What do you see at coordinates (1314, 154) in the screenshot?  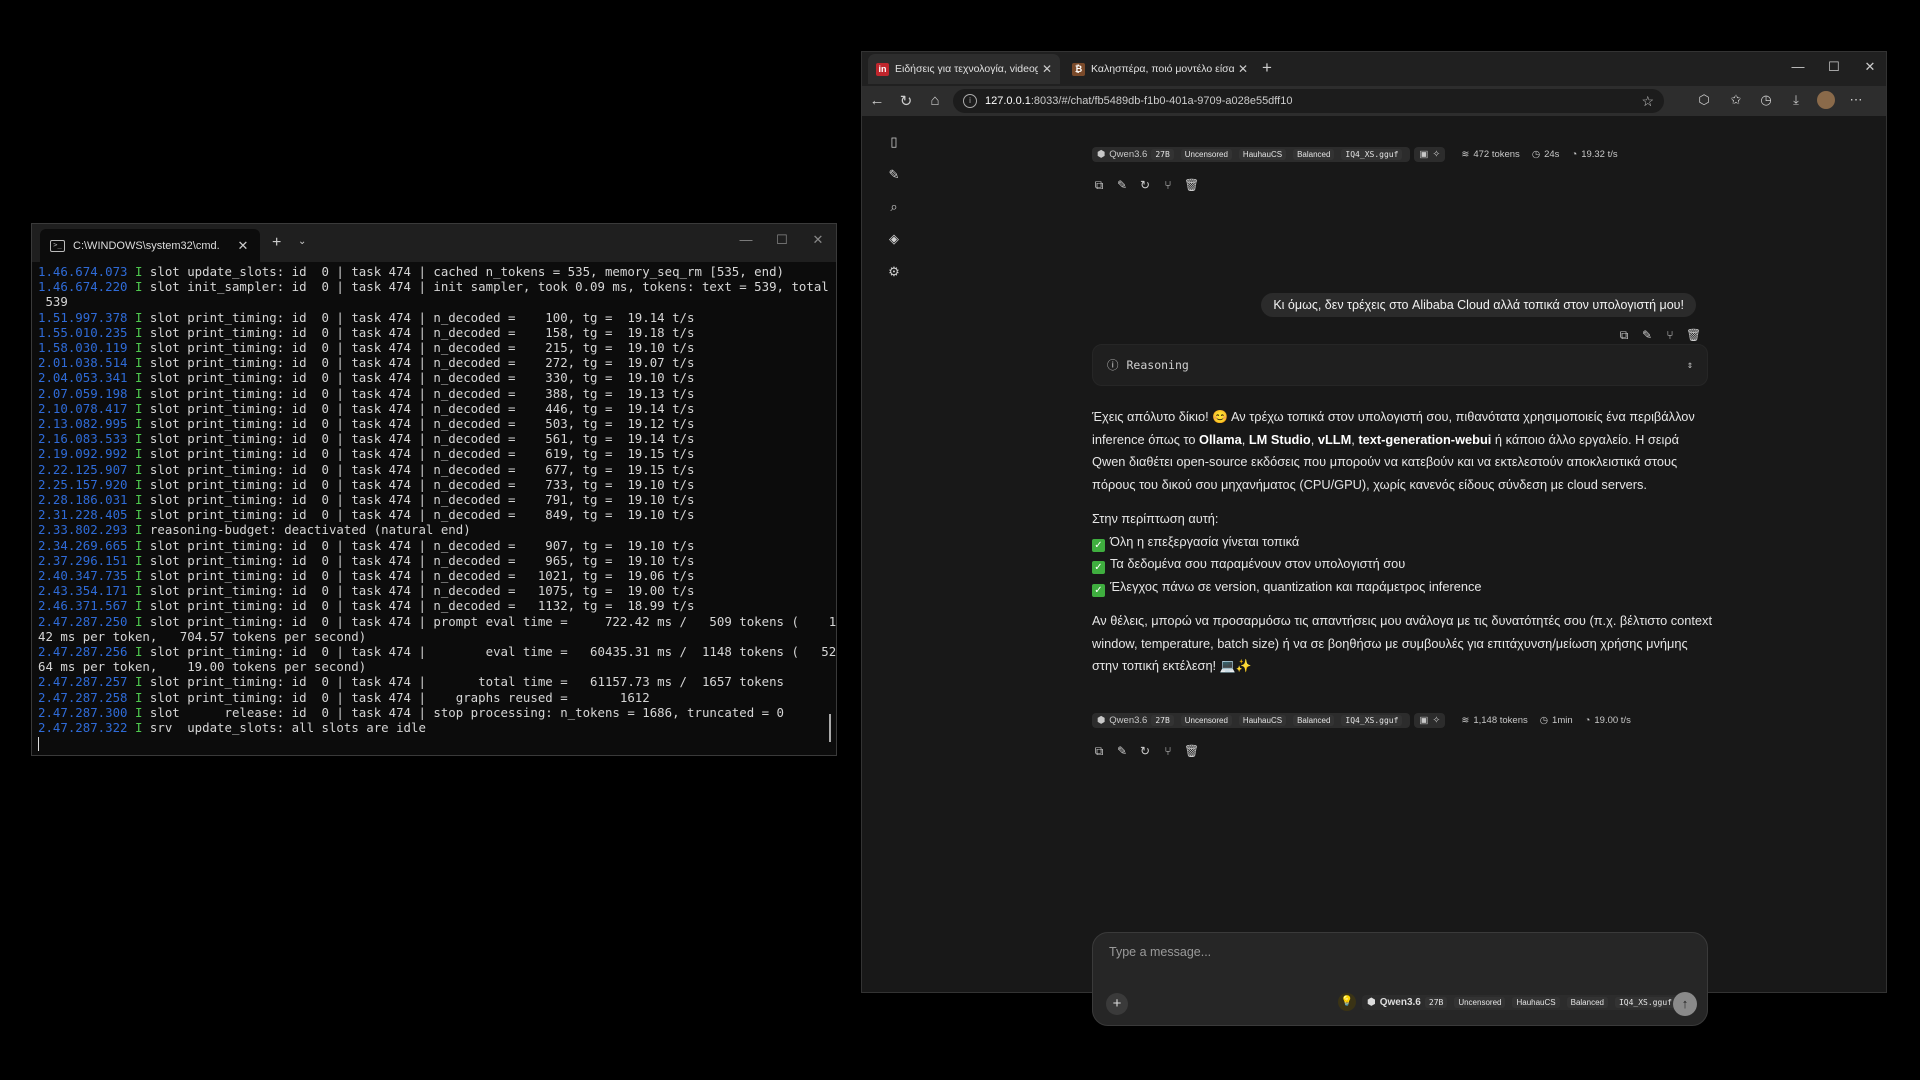 I see `model-tag: Balanced` at bounding box center [1314, 154].